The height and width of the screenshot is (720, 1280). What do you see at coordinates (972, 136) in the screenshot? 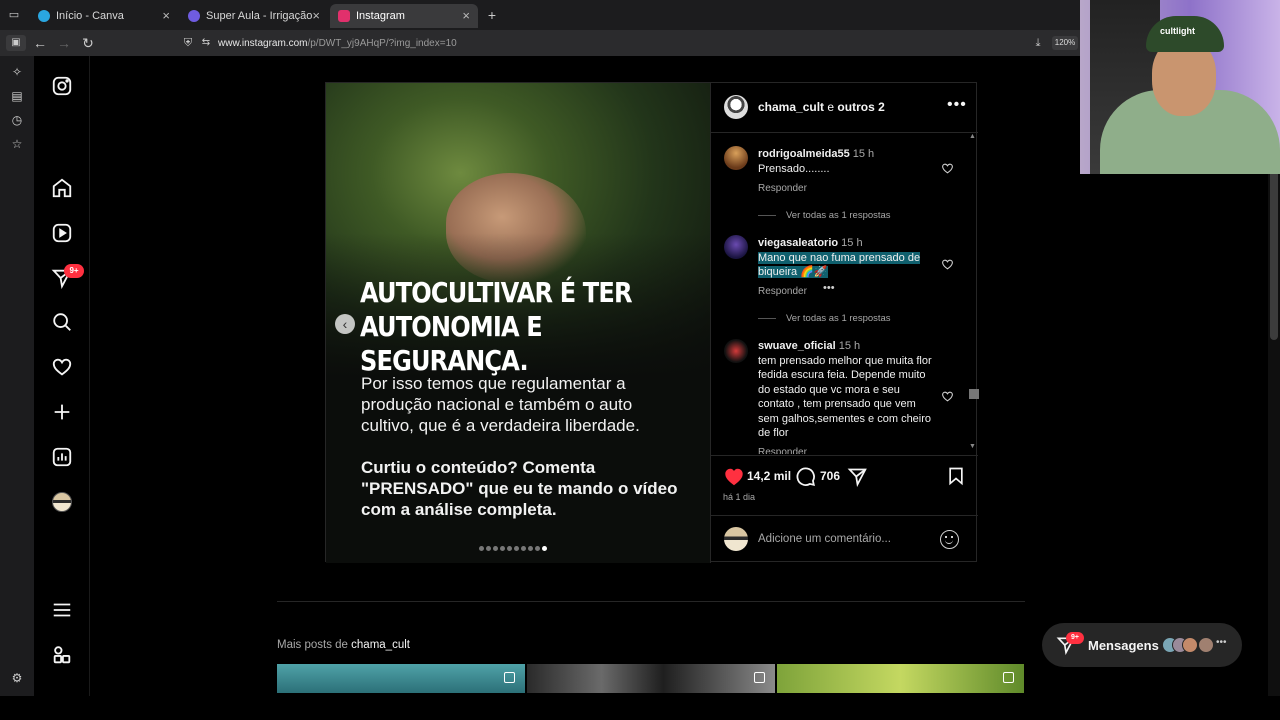
I see `scroll-up-arrow: ▲` at bounding box center [972, 136].